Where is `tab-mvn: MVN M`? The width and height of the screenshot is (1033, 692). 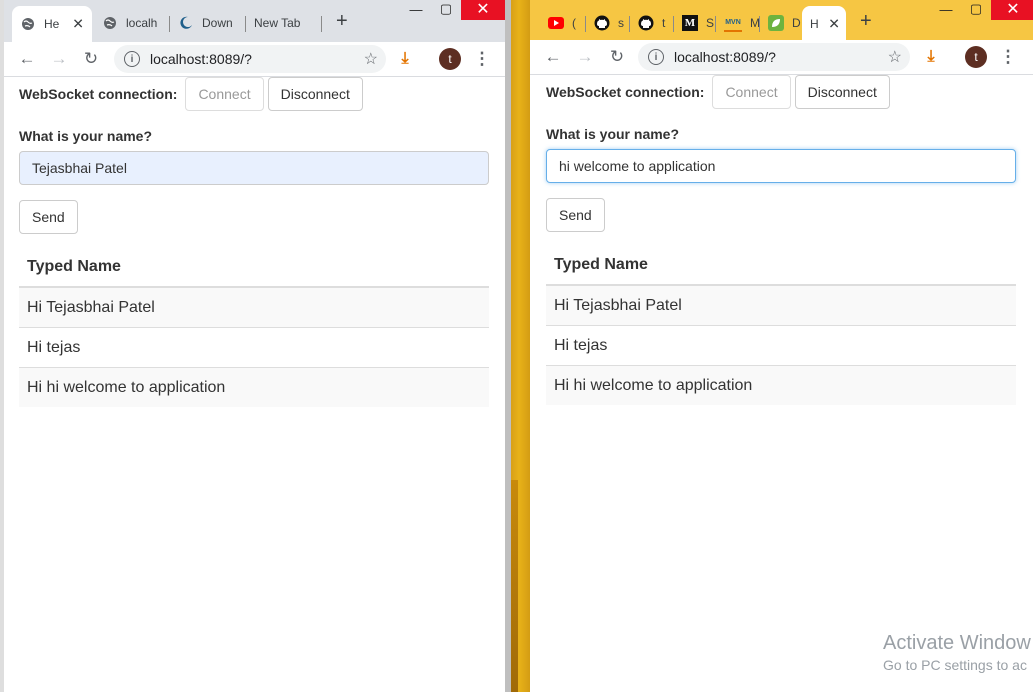 tab-mvn: MVN M is located at coordinates (738, 23).